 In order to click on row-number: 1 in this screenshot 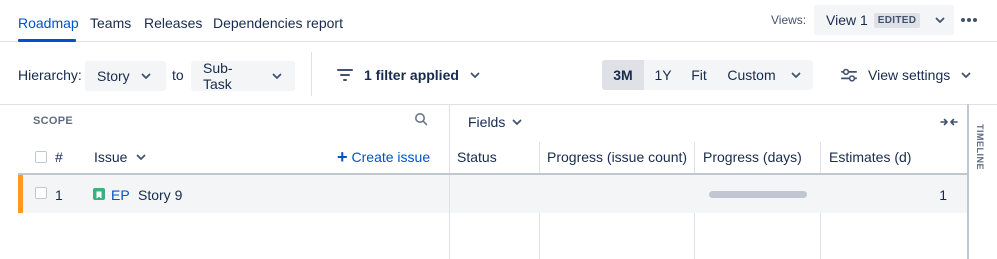, I will do `click(59, 195)`.